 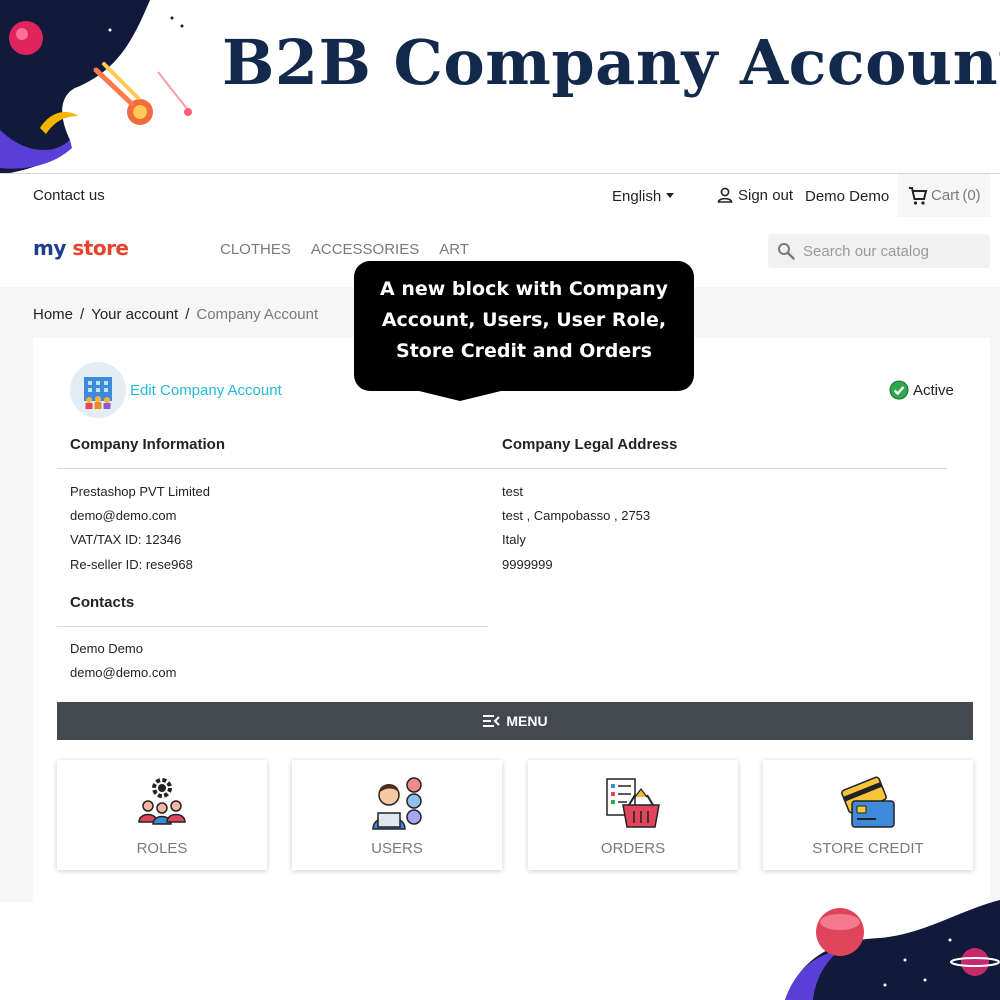 What do you see at coordinates (162, 801) in the screenshot?
I see `roles-icon` at bounding box center [162, 801].